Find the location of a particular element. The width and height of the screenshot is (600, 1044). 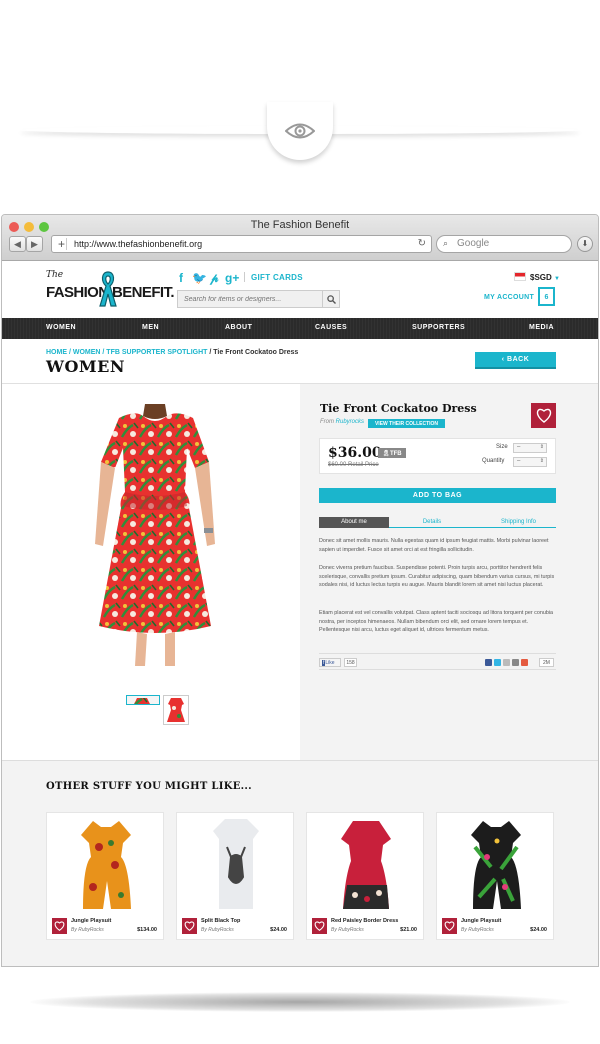

eye-icon is located at coordinates (300, 131).